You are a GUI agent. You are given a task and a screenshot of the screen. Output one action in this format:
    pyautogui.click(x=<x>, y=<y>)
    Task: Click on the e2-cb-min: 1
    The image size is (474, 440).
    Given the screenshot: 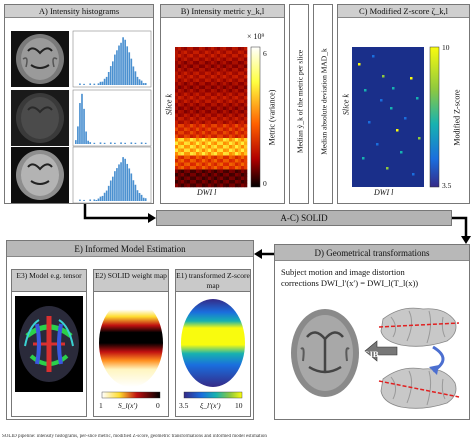 What is the action you would take?
    pyautogui.click(x=101, y=405)
    